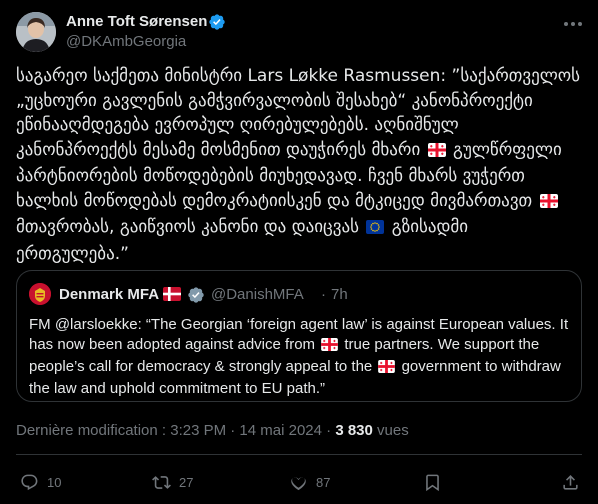  What do you see at coordinates (309, 482) in the screenshot?
I see `like-button: 87` at bounding box center [309, 482].